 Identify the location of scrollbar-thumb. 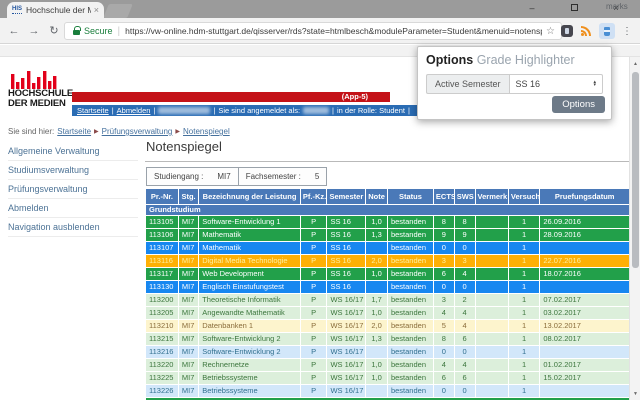
(635, 170).